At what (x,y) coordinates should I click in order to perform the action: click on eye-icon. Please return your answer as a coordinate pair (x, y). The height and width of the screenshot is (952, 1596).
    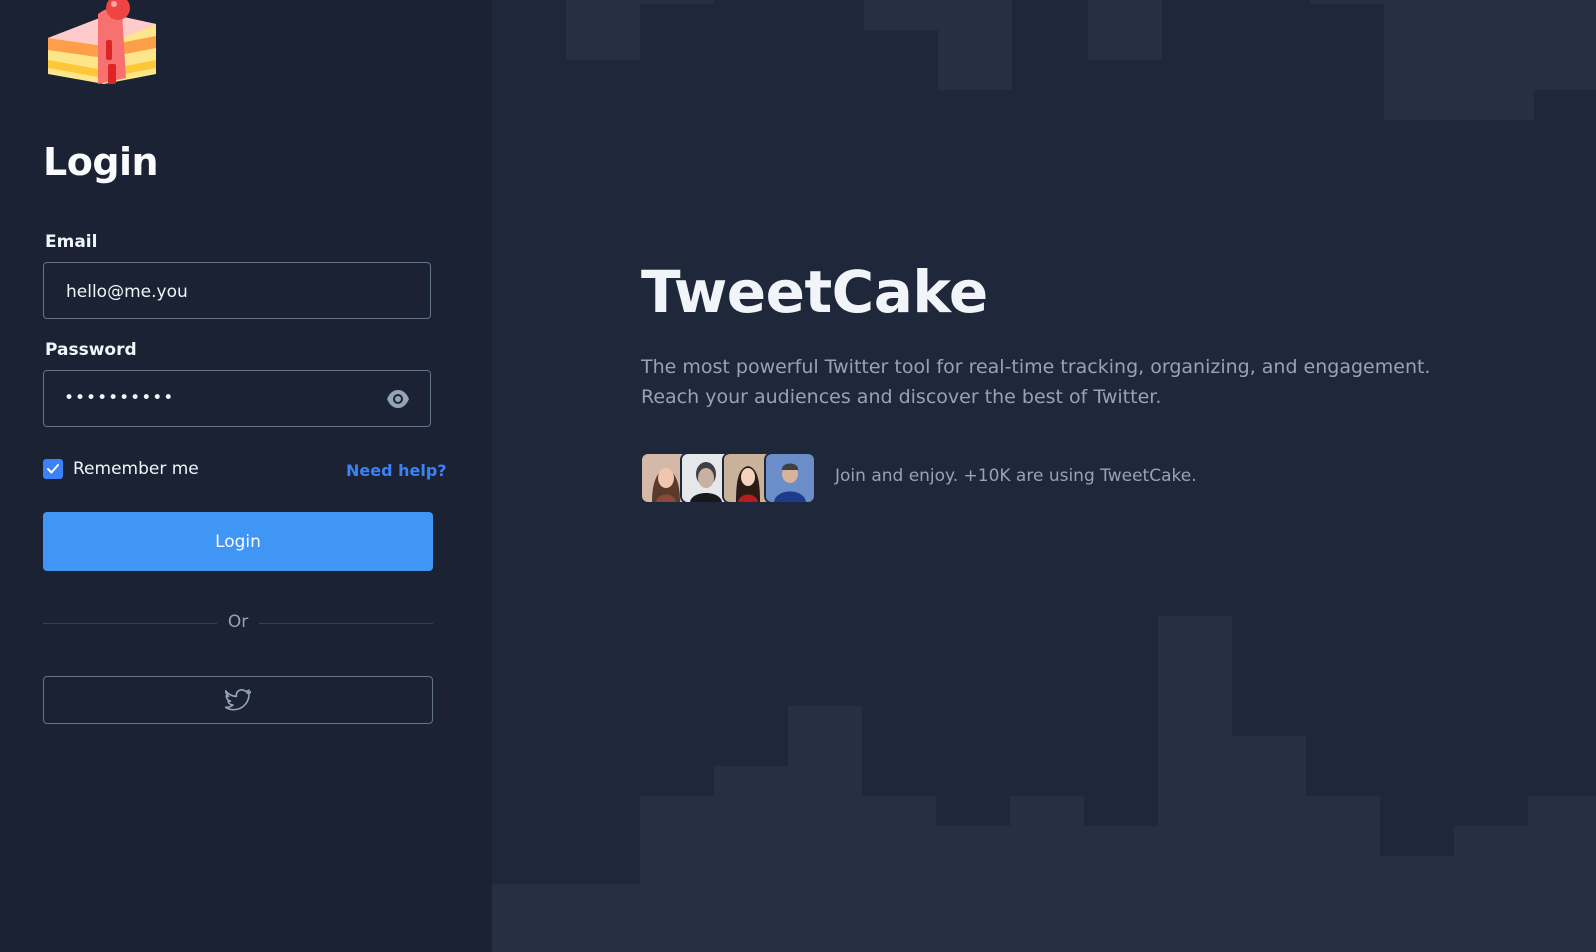
    Looking at the image, I should click on (398, 399).